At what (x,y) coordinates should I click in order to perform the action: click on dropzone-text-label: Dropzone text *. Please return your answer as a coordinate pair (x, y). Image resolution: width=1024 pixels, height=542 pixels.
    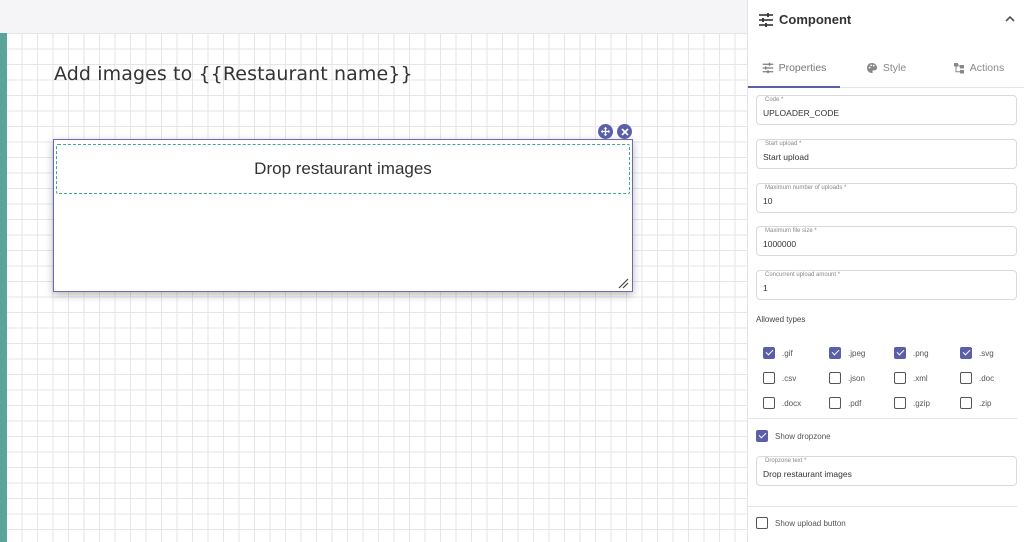
    Looking at the image, I should click on (786, 461).